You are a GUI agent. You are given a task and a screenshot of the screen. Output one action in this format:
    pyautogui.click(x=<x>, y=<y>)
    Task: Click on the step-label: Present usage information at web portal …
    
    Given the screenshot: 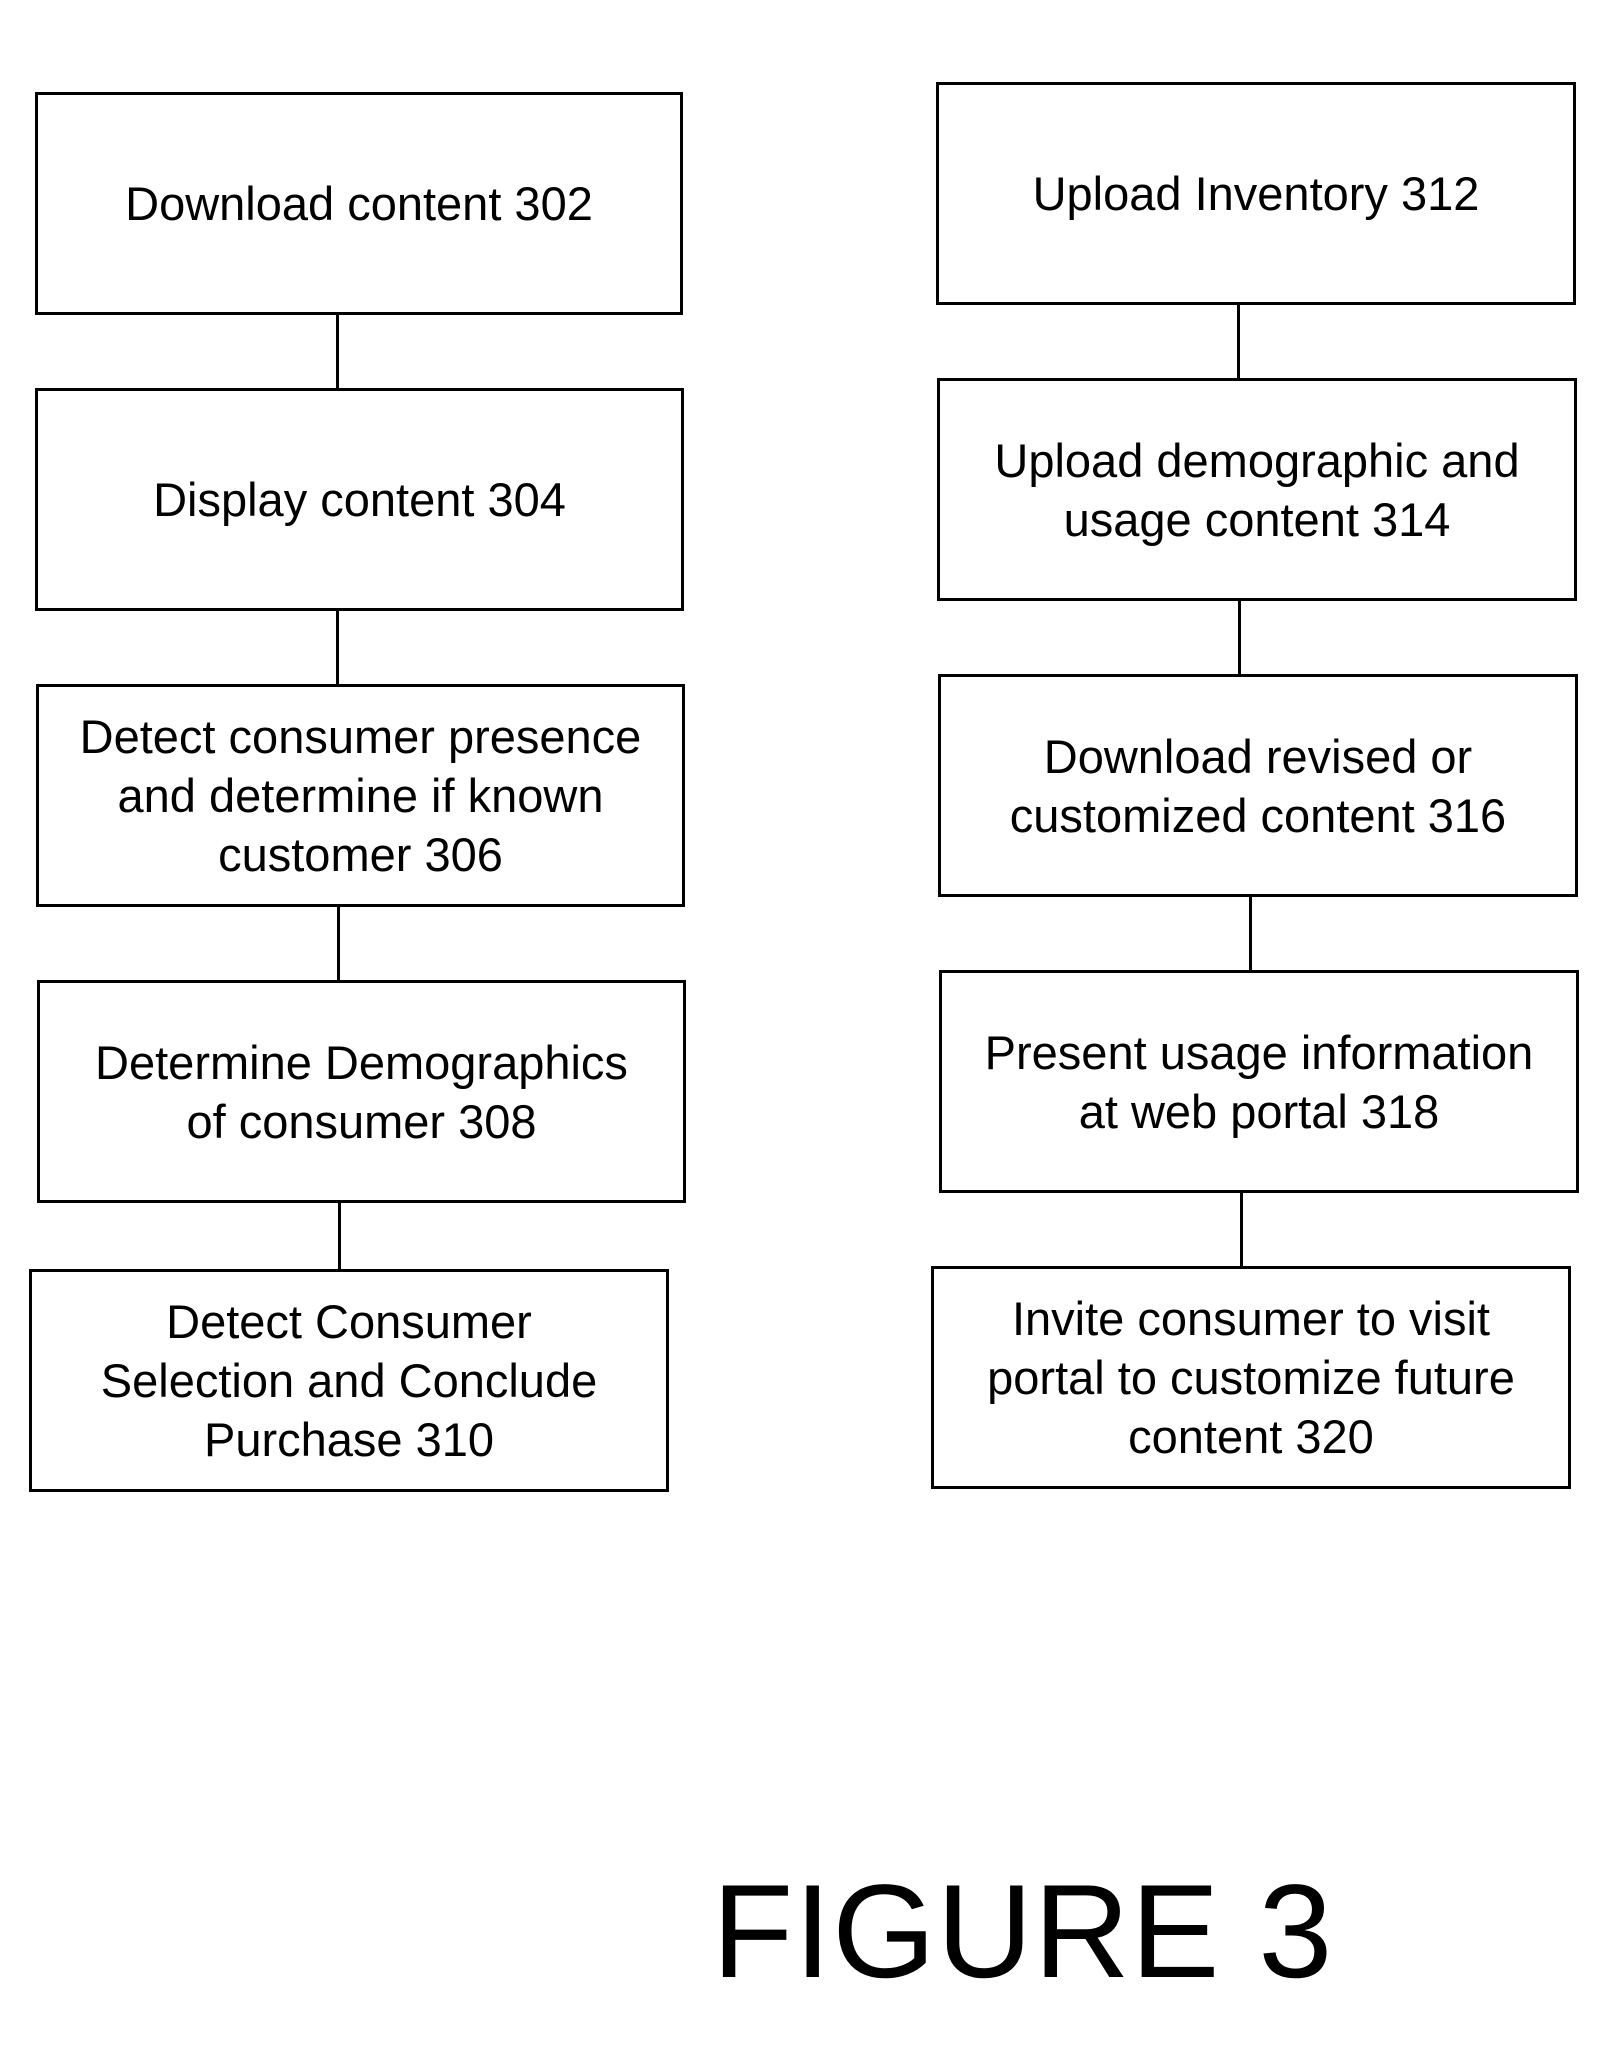 What is the action you would take?
    pyautogui.click(x=1259, y=1081)
    